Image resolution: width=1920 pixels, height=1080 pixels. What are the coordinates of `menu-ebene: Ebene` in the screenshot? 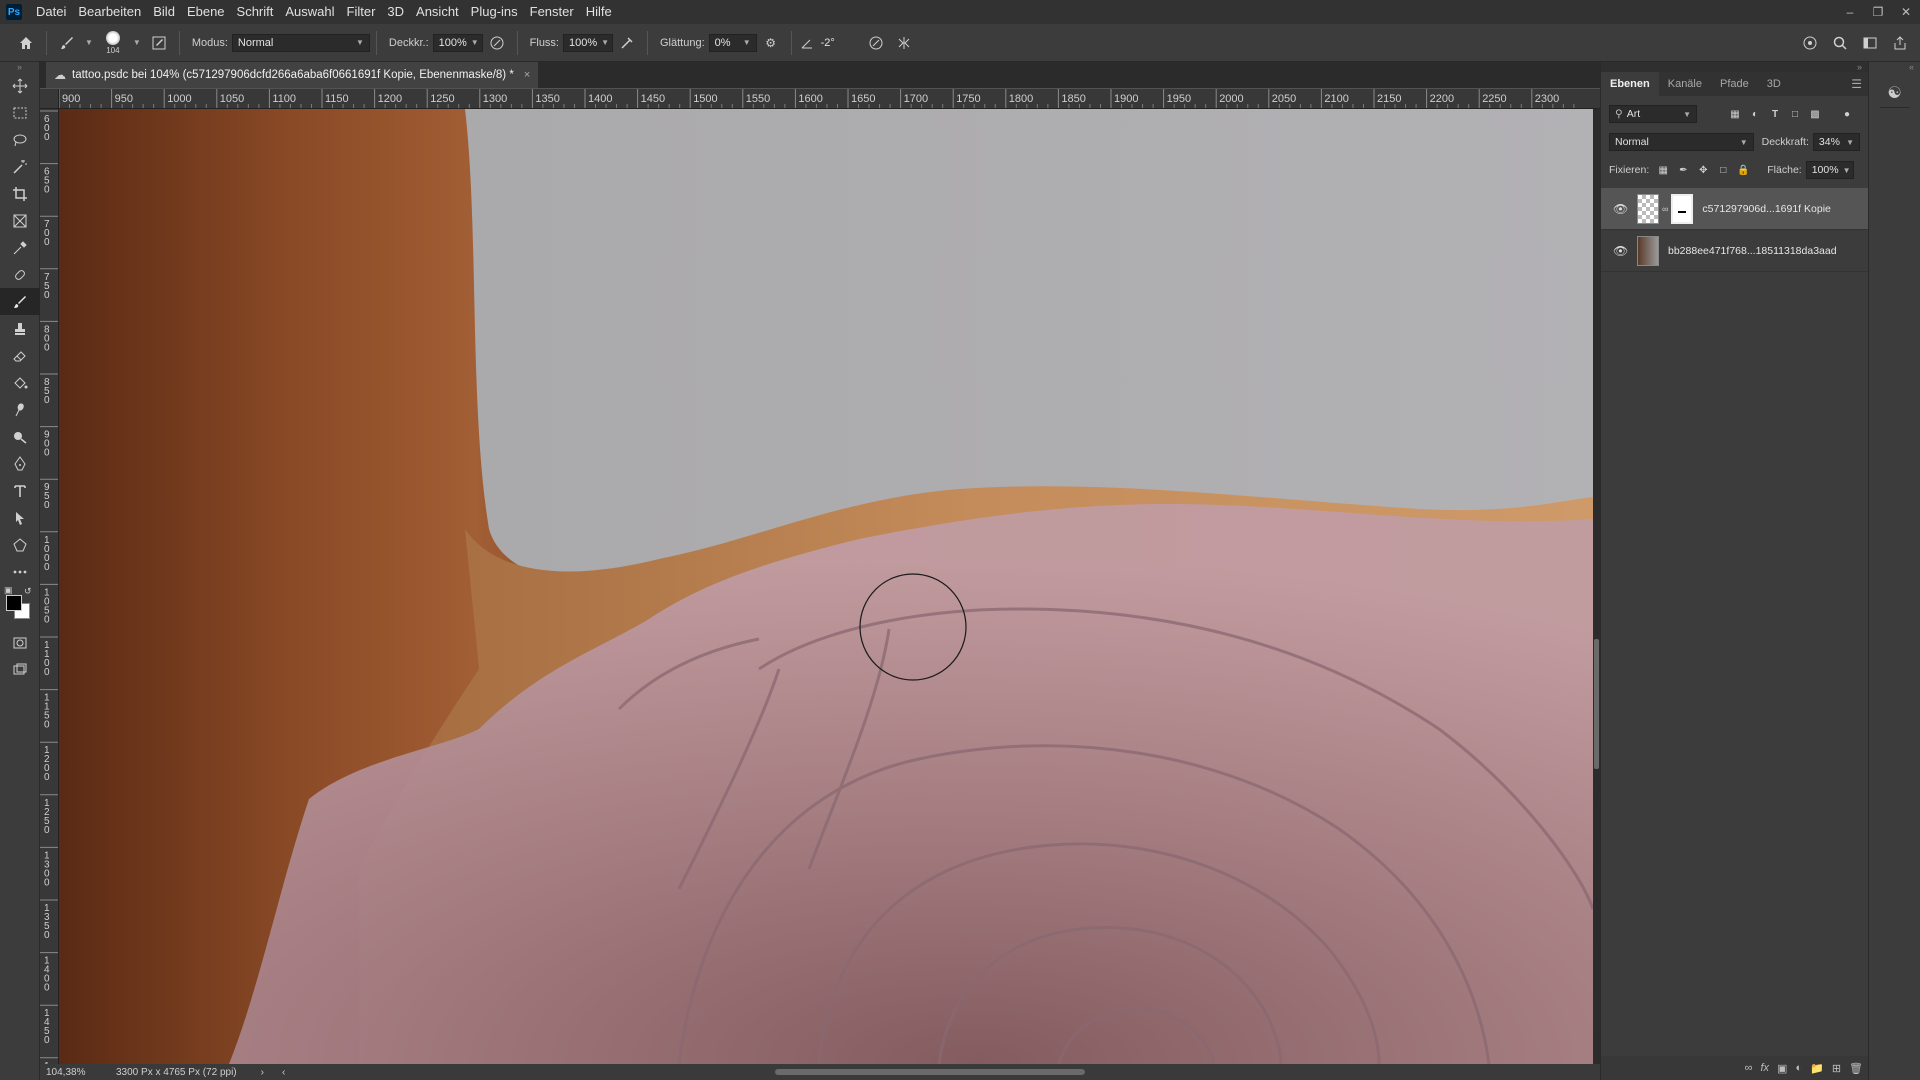 It's located at (206, 12).